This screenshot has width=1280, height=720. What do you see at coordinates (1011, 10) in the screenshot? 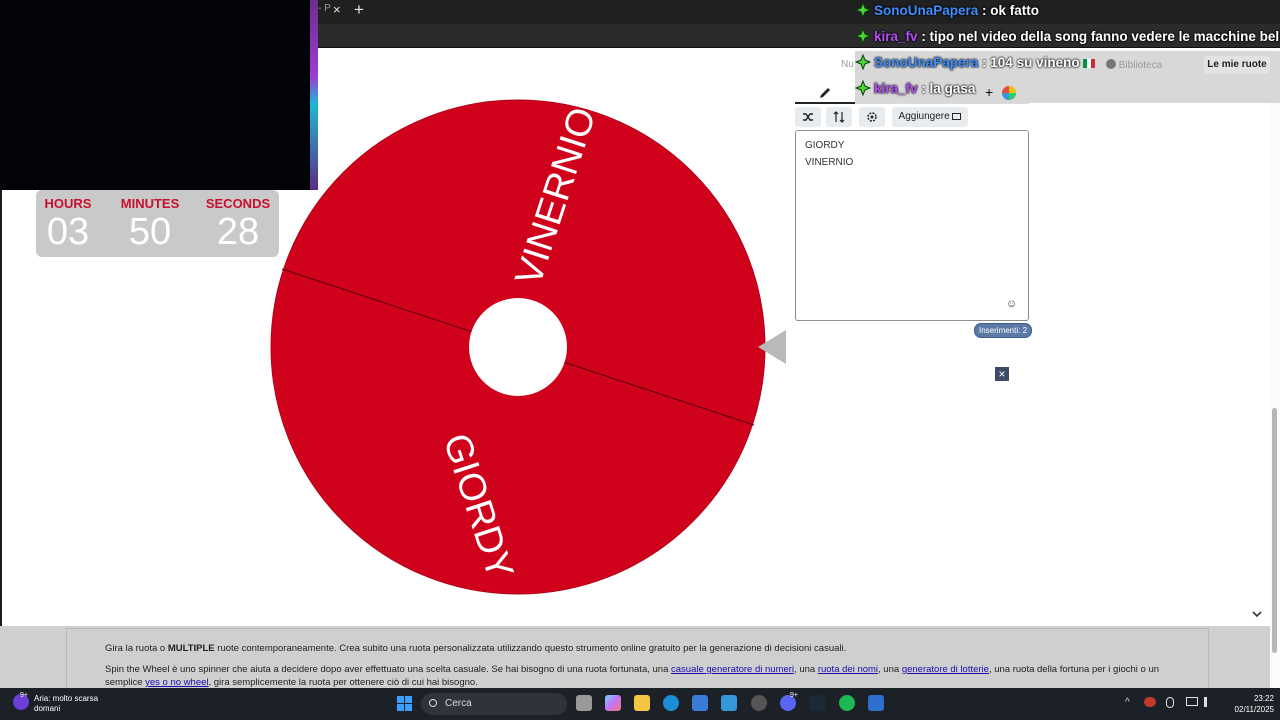
I see `chat-text: : ok fatto` at bounding box center [1011, 10].